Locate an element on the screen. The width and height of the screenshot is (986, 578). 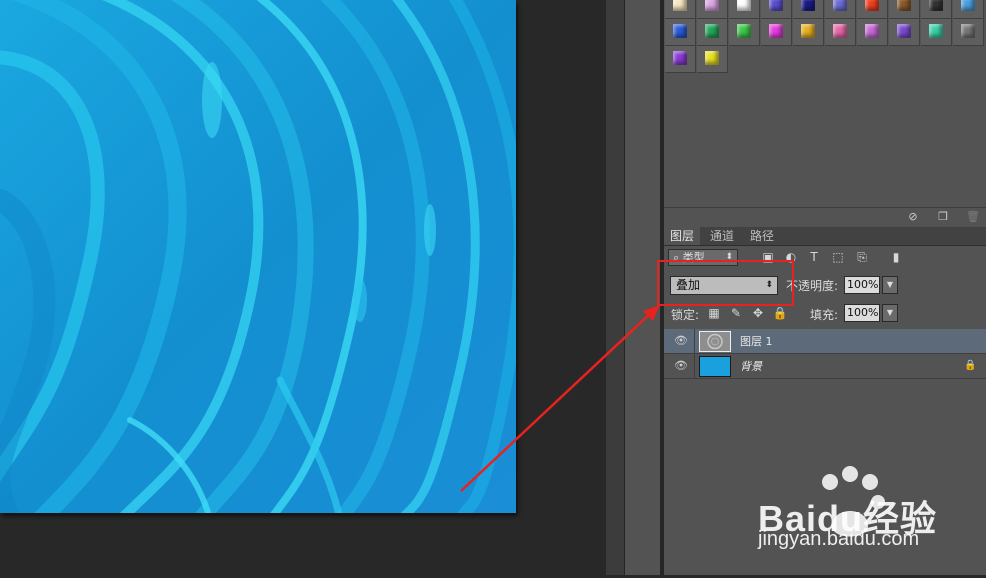
fill-dropdown-icon: ▼ is located at coordinates (890, 313).